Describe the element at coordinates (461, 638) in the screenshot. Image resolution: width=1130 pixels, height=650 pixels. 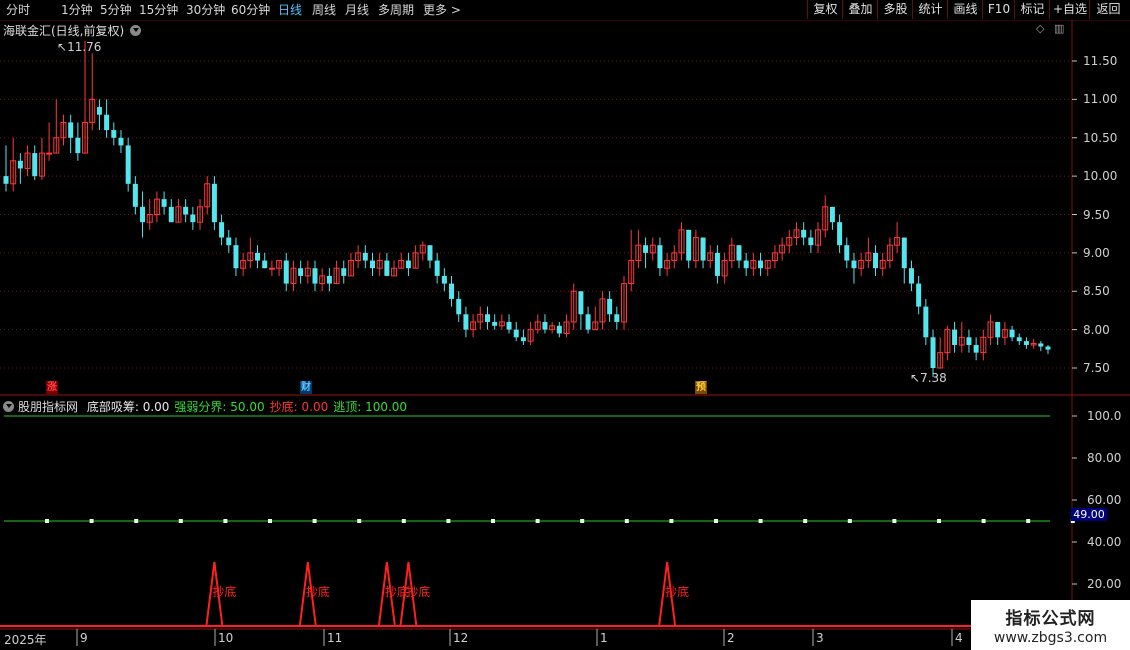
I see `date-axis-label: 12` at that location.